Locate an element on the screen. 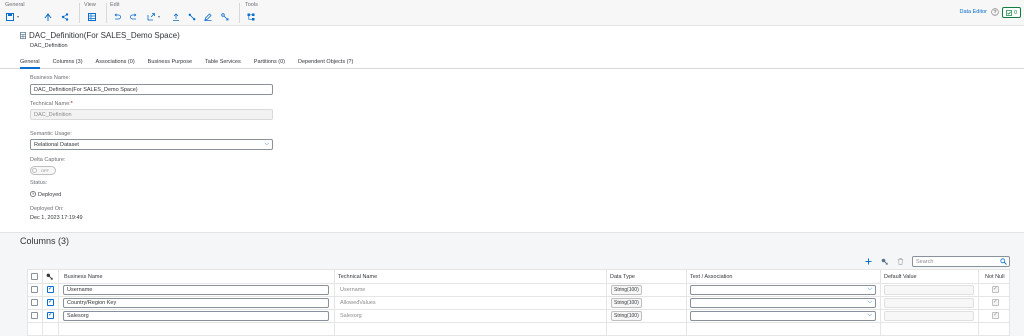 The image size is (1024, 336). view-group: View is located at coordinates (94, 13).